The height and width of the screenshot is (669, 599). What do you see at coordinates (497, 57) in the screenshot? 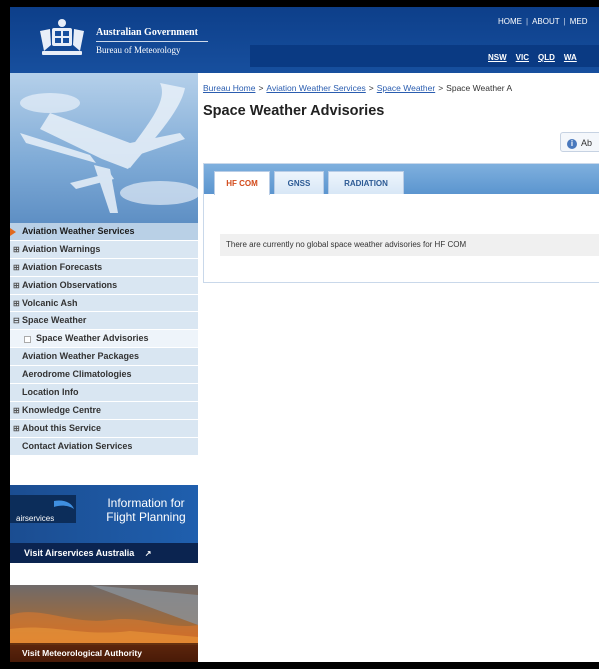
I see `state-link-nsw: NSW` at bounding box center [497, 57].